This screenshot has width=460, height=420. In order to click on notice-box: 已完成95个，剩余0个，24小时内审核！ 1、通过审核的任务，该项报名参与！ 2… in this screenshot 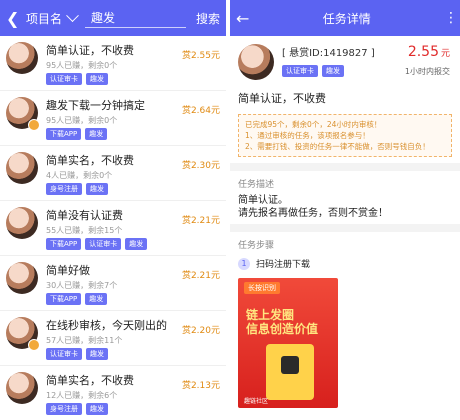, I will do `click(345, 135)`.